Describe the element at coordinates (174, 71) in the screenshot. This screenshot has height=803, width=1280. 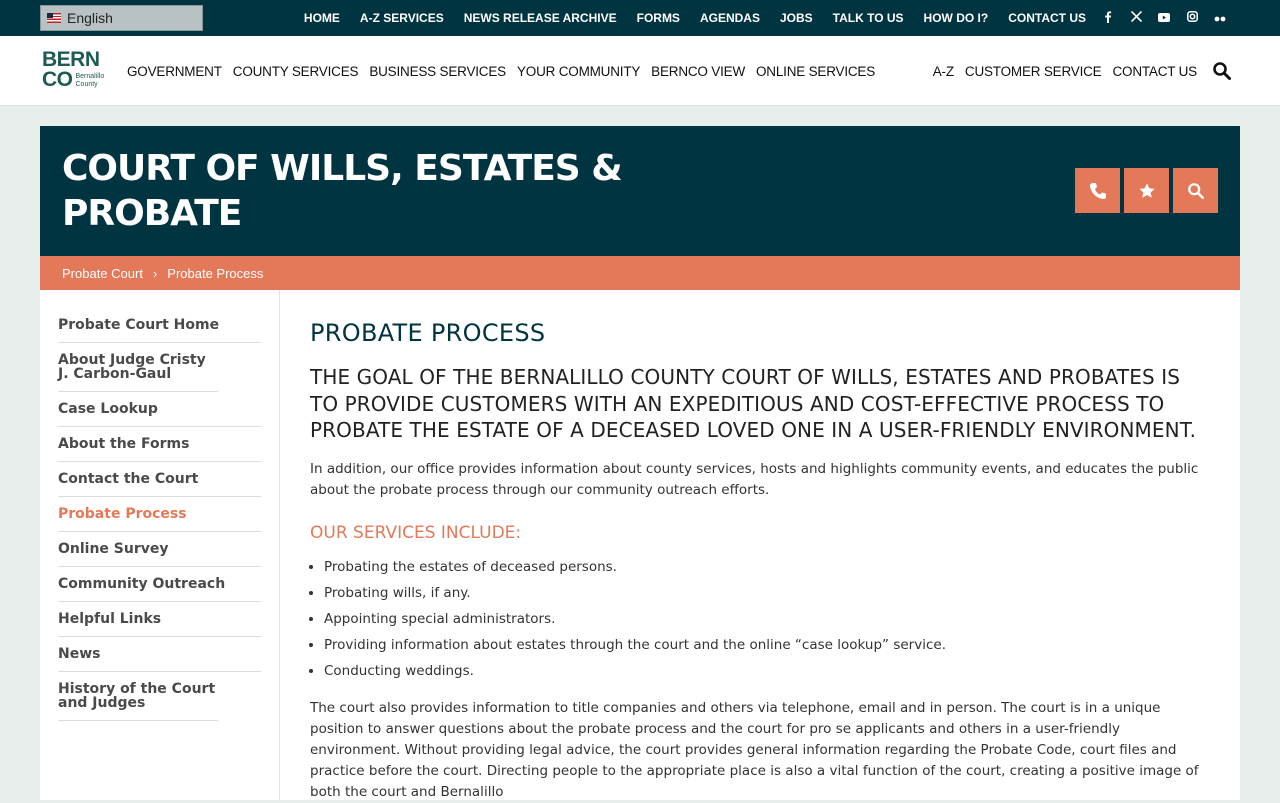
I see `nav-government: GOVERNMENT` at that location.